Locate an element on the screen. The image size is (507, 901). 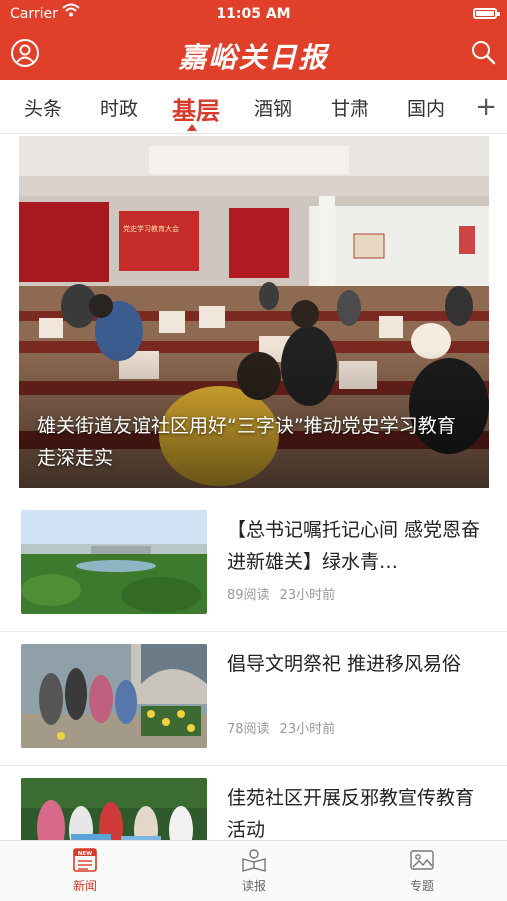
tab-toutiao: 头条 is located at coordinates (43, 107).